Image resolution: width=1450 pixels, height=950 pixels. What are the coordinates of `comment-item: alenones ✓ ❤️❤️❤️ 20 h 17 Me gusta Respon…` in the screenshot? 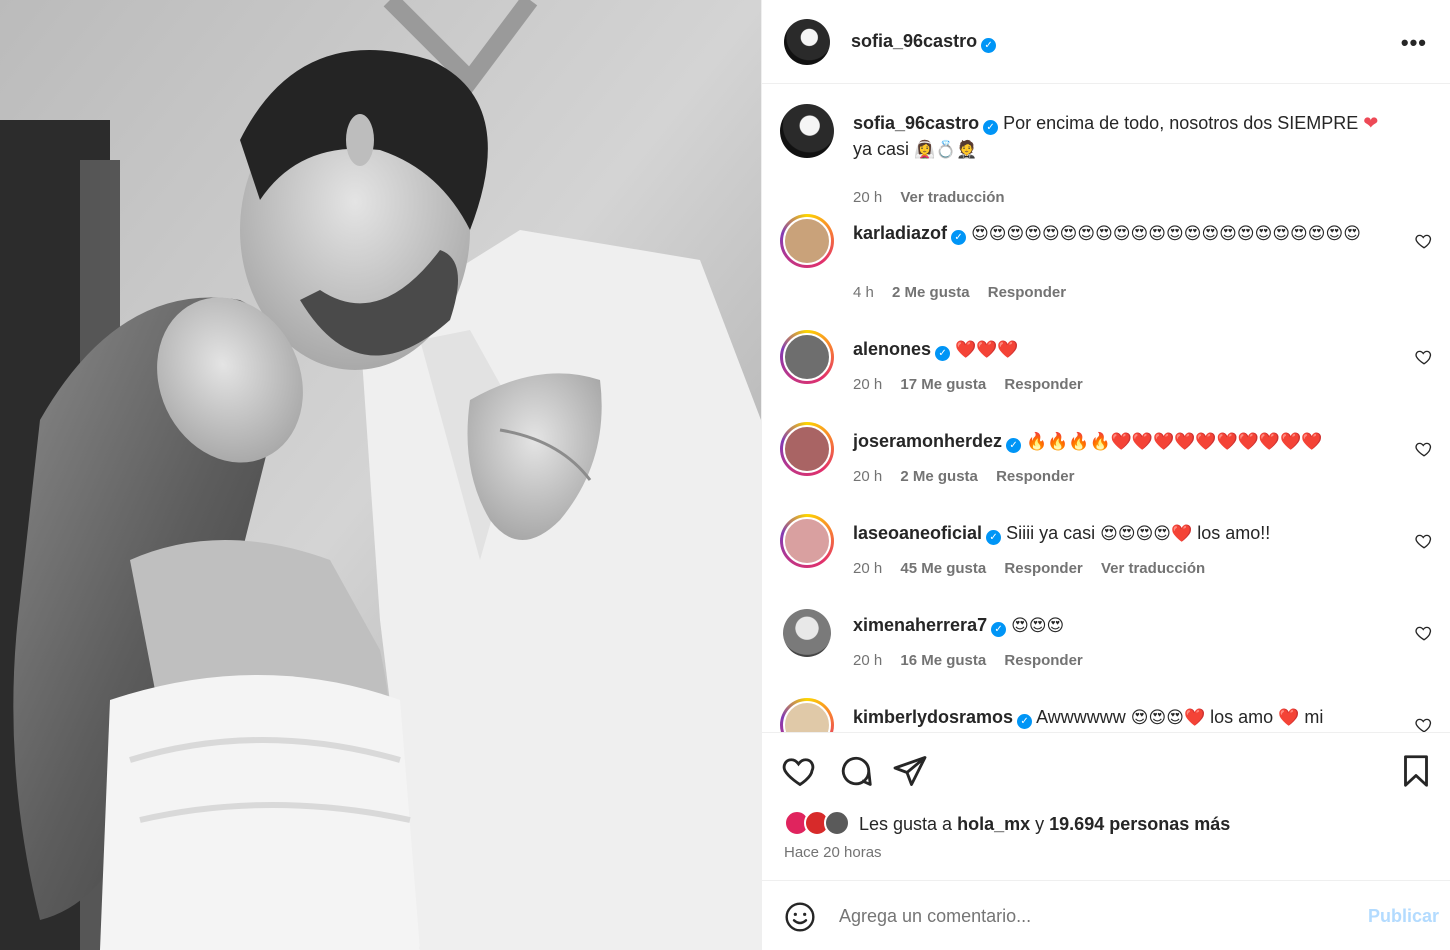 It's located at (1106, 370).